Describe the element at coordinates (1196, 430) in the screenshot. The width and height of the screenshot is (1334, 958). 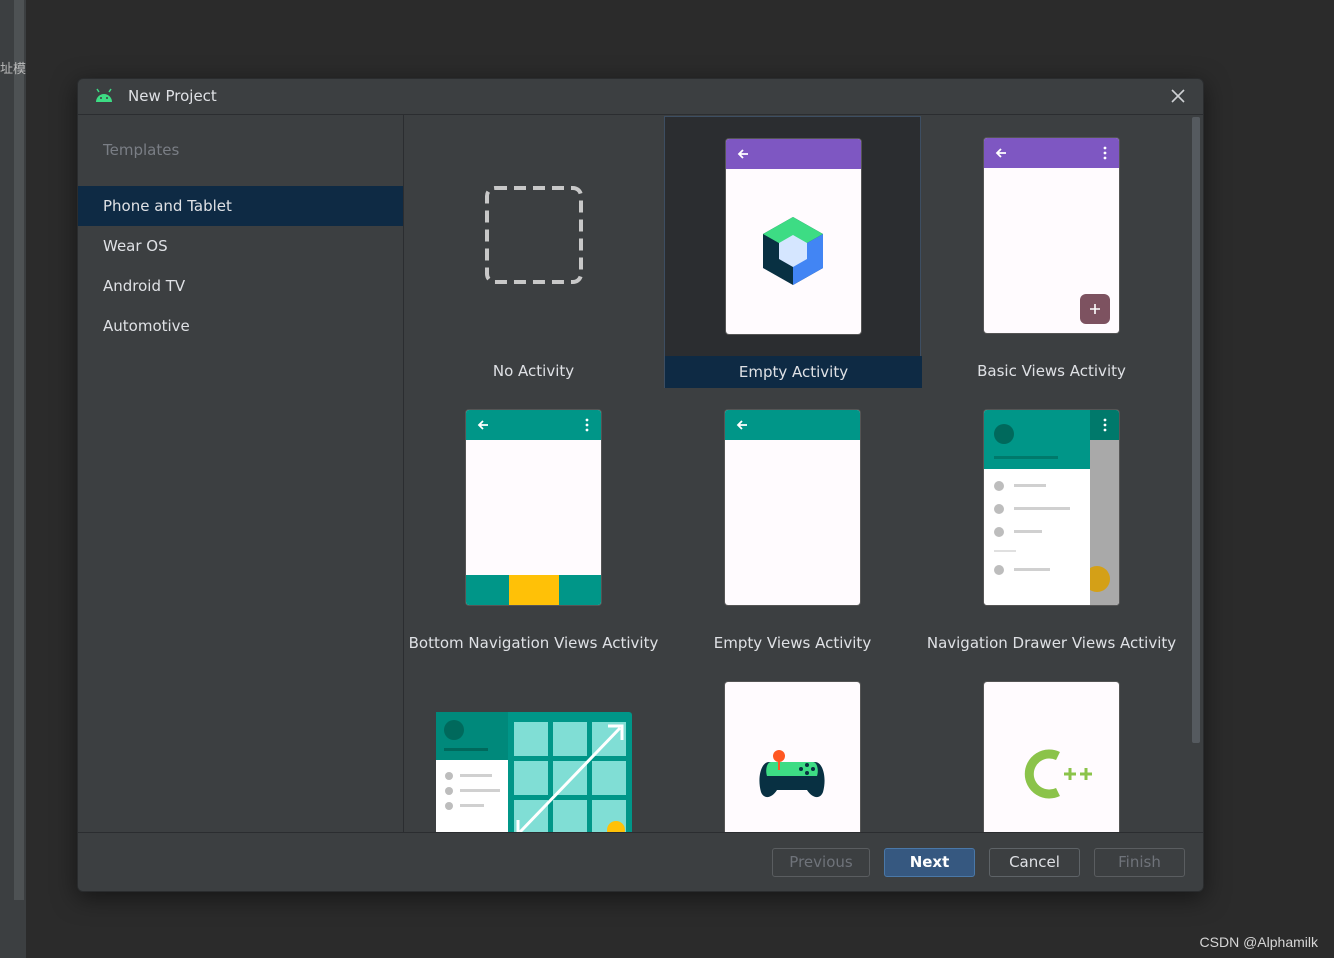
I see `gallery-scrollbar` at that location.